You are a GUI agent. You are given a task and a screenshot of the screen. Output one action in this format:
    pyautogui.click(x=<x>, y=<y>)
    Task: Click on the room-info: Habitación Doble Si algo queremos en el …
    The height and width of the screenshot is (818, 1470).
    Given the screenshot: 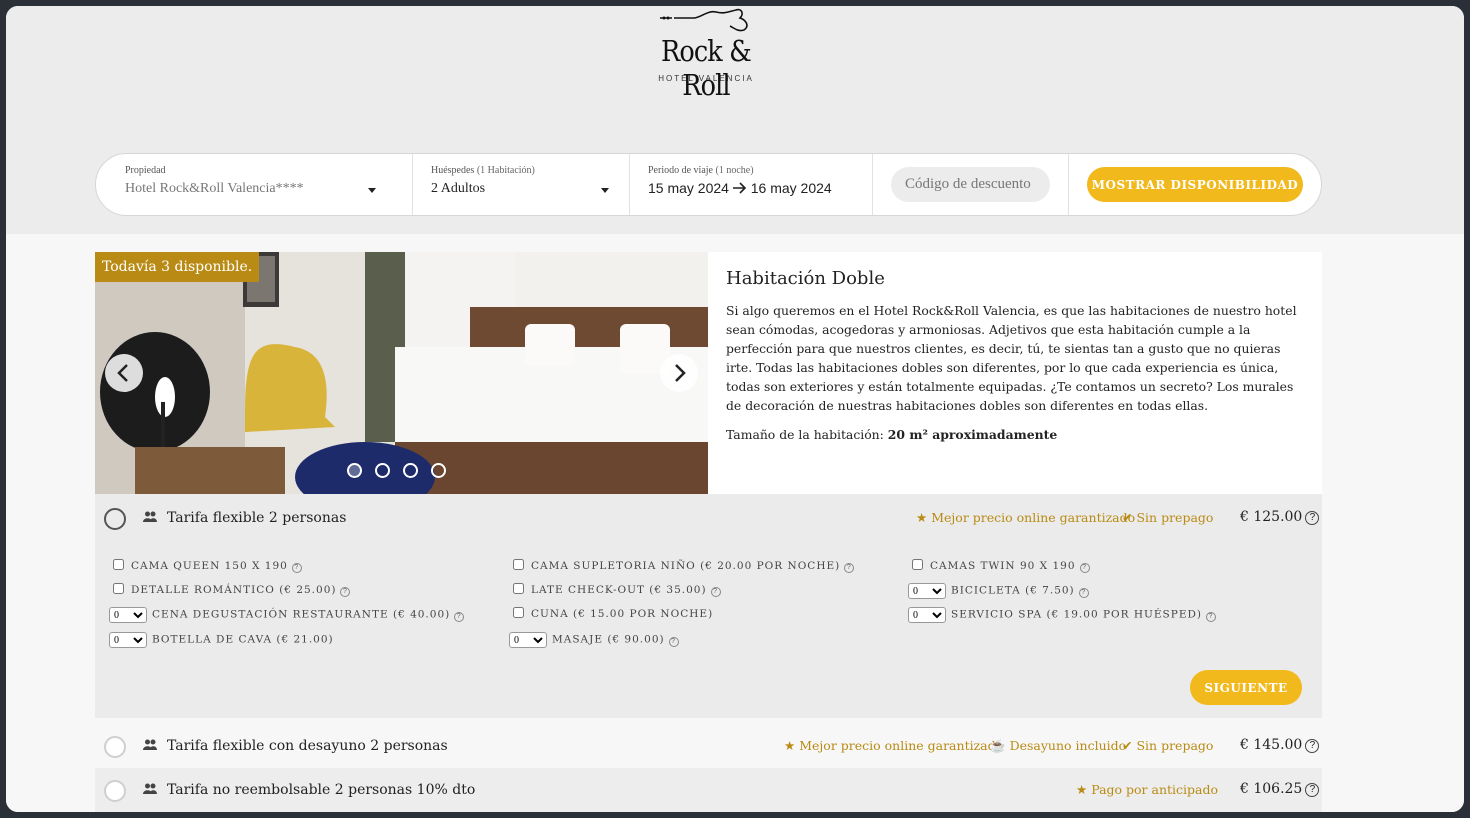 What is the action you would take?
    pyautogui.click(x=1016, y=355)
    